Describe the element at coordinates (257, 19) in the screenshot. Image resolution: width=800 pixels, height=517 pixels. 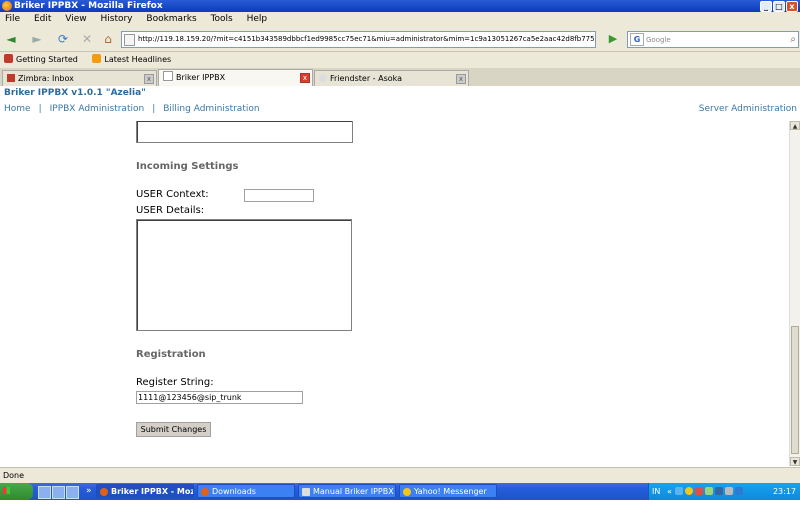
I see `menu-help: Help` at that location.